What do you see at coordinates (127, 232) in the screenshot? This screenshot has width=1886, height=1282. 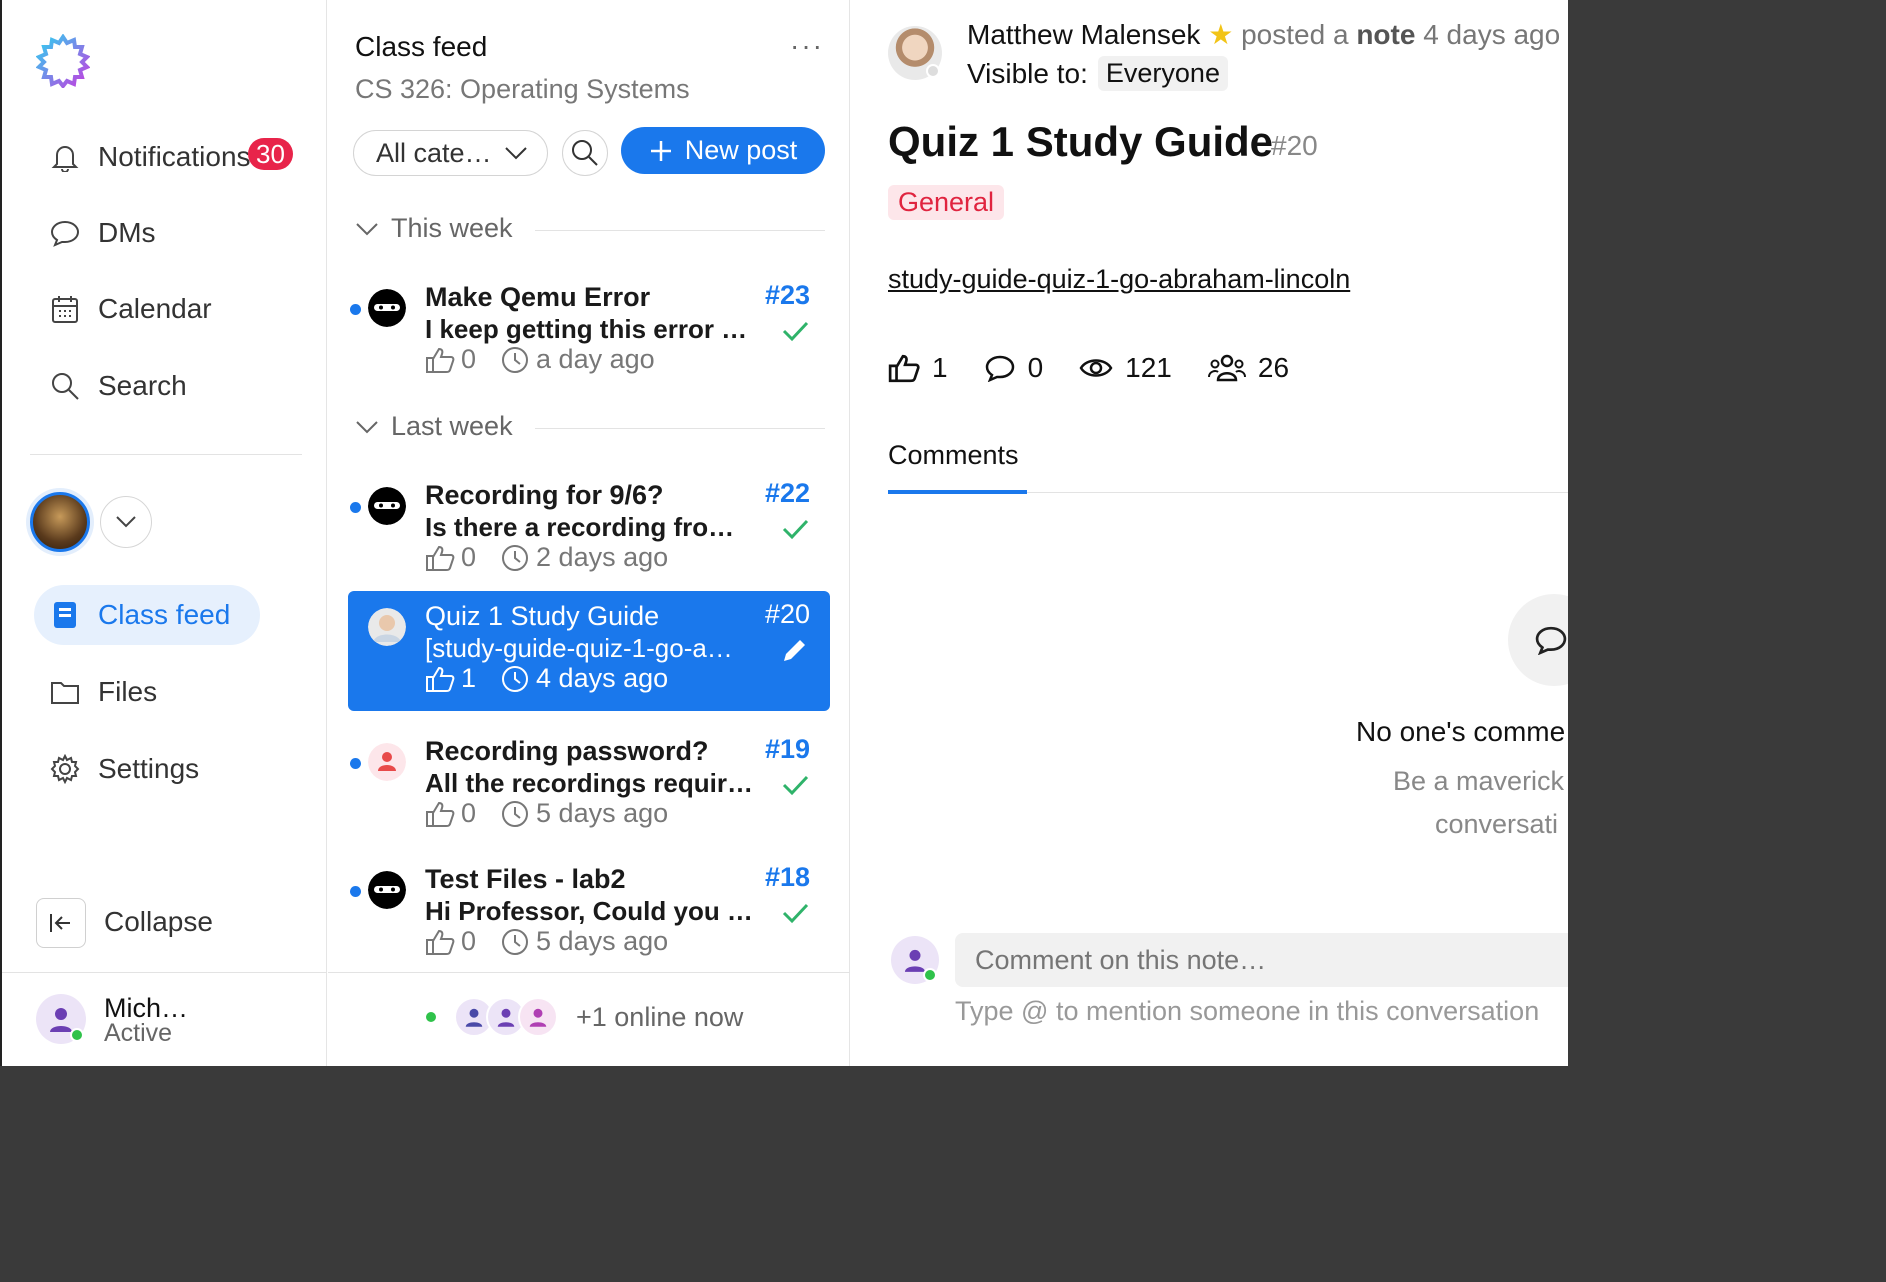 I see `sidebar-item-label: DMs` at bounding box center [127, 232].